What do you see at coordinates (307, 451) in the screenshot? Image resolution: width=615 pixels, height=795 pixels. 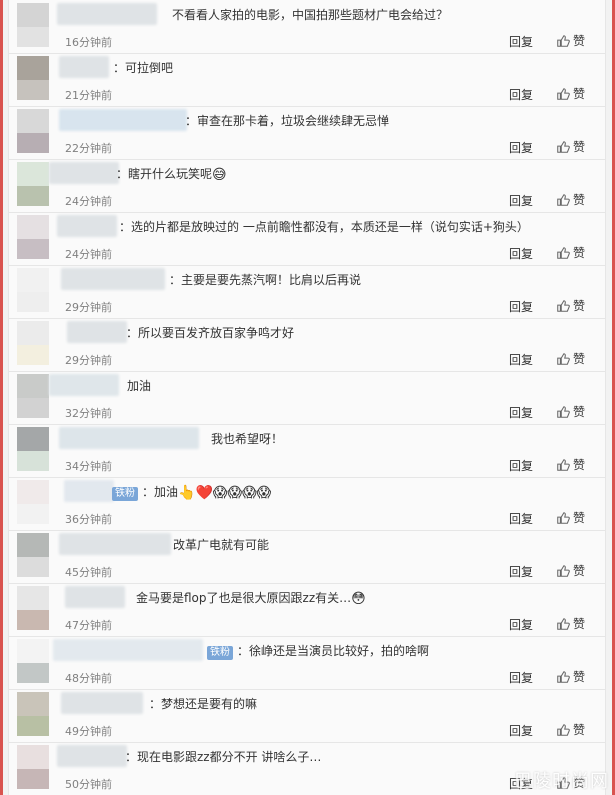 I see `comment-item: 我也希望呀！ 34分钟前 回复 赞` at bounding box center [307, 451].